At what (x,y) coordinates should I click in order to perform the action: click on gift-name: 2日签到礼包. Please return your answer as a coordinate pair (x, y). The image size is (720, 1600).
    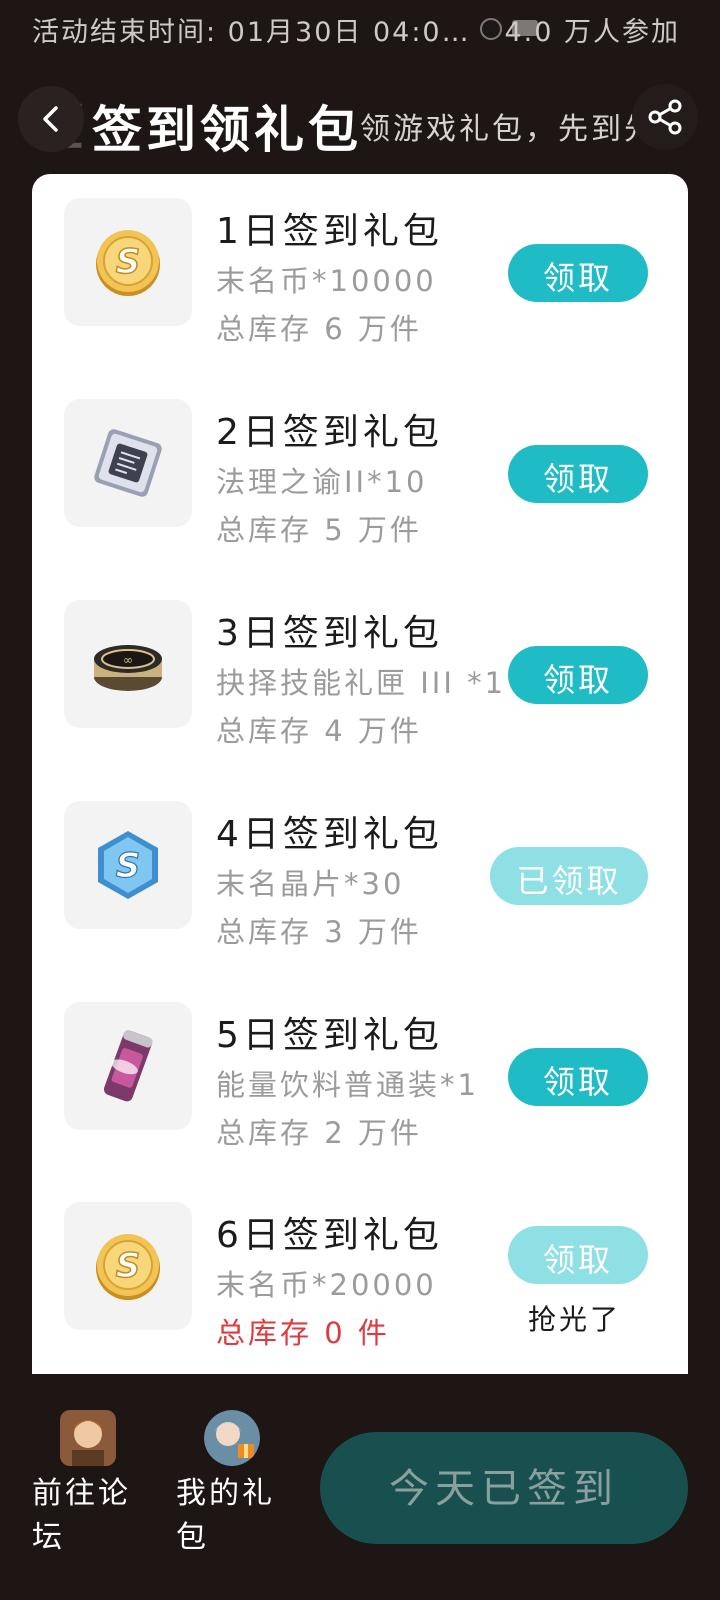
    Looking at the image, I should click on (329, 432).